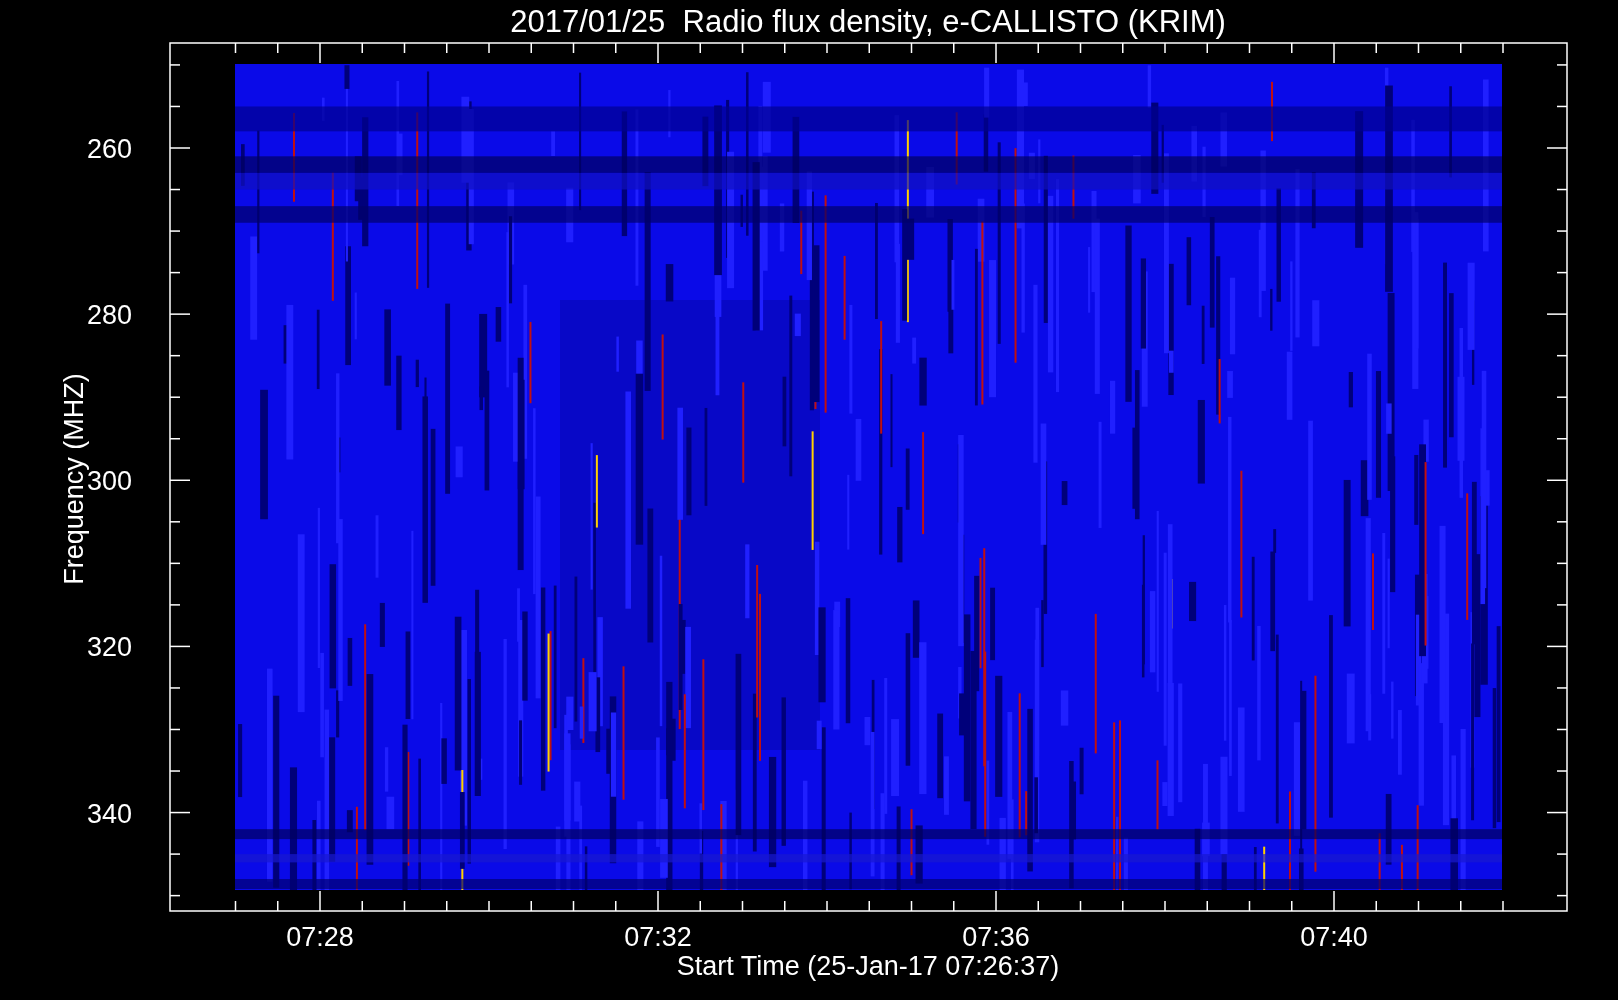 The width and height of the screenshot is (1618, 1000). What do you see at coordinates (996, 937) in the screenshot?
I see `tick-label: 07:36` at bounding box center [996, 937].